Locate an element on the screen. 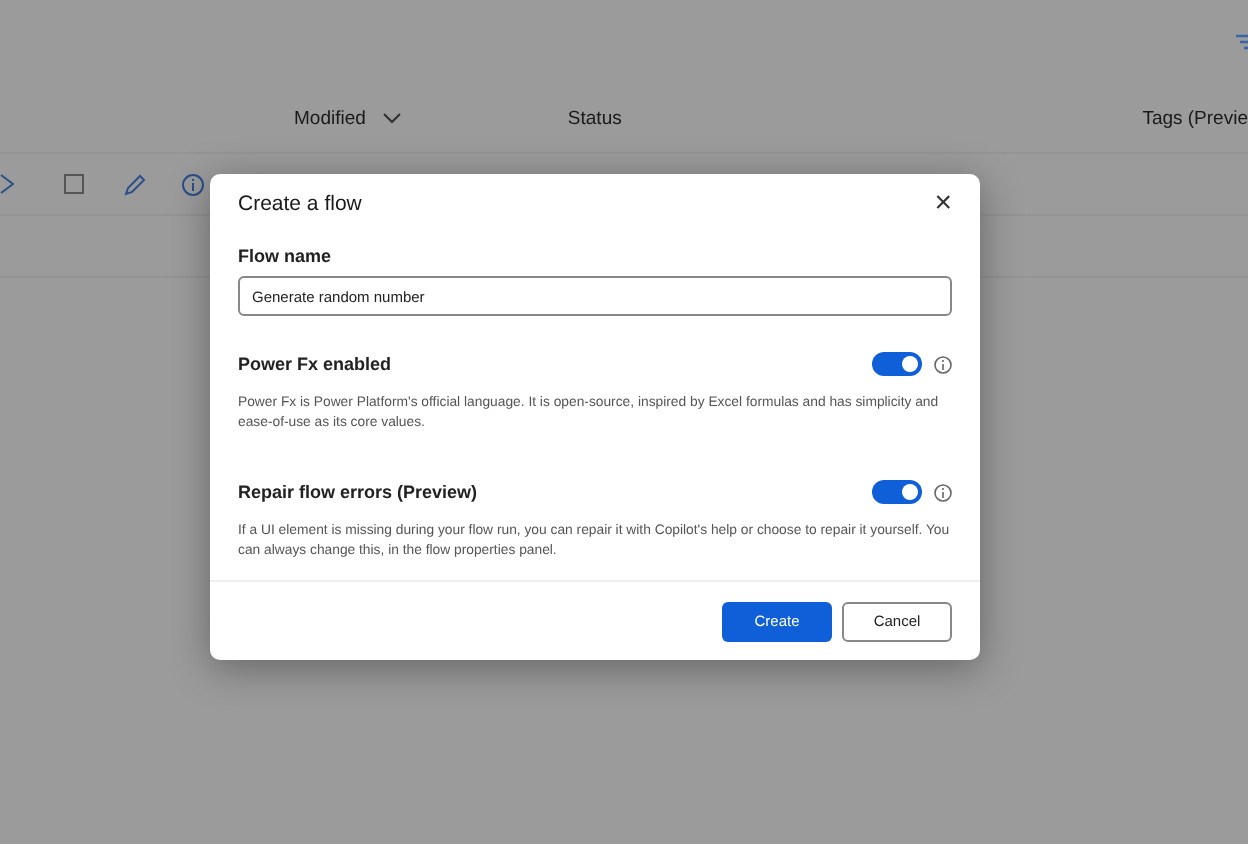 This screenshot has width=1248, height=844. field-label: Flow name is located at coordinates (286, 256).